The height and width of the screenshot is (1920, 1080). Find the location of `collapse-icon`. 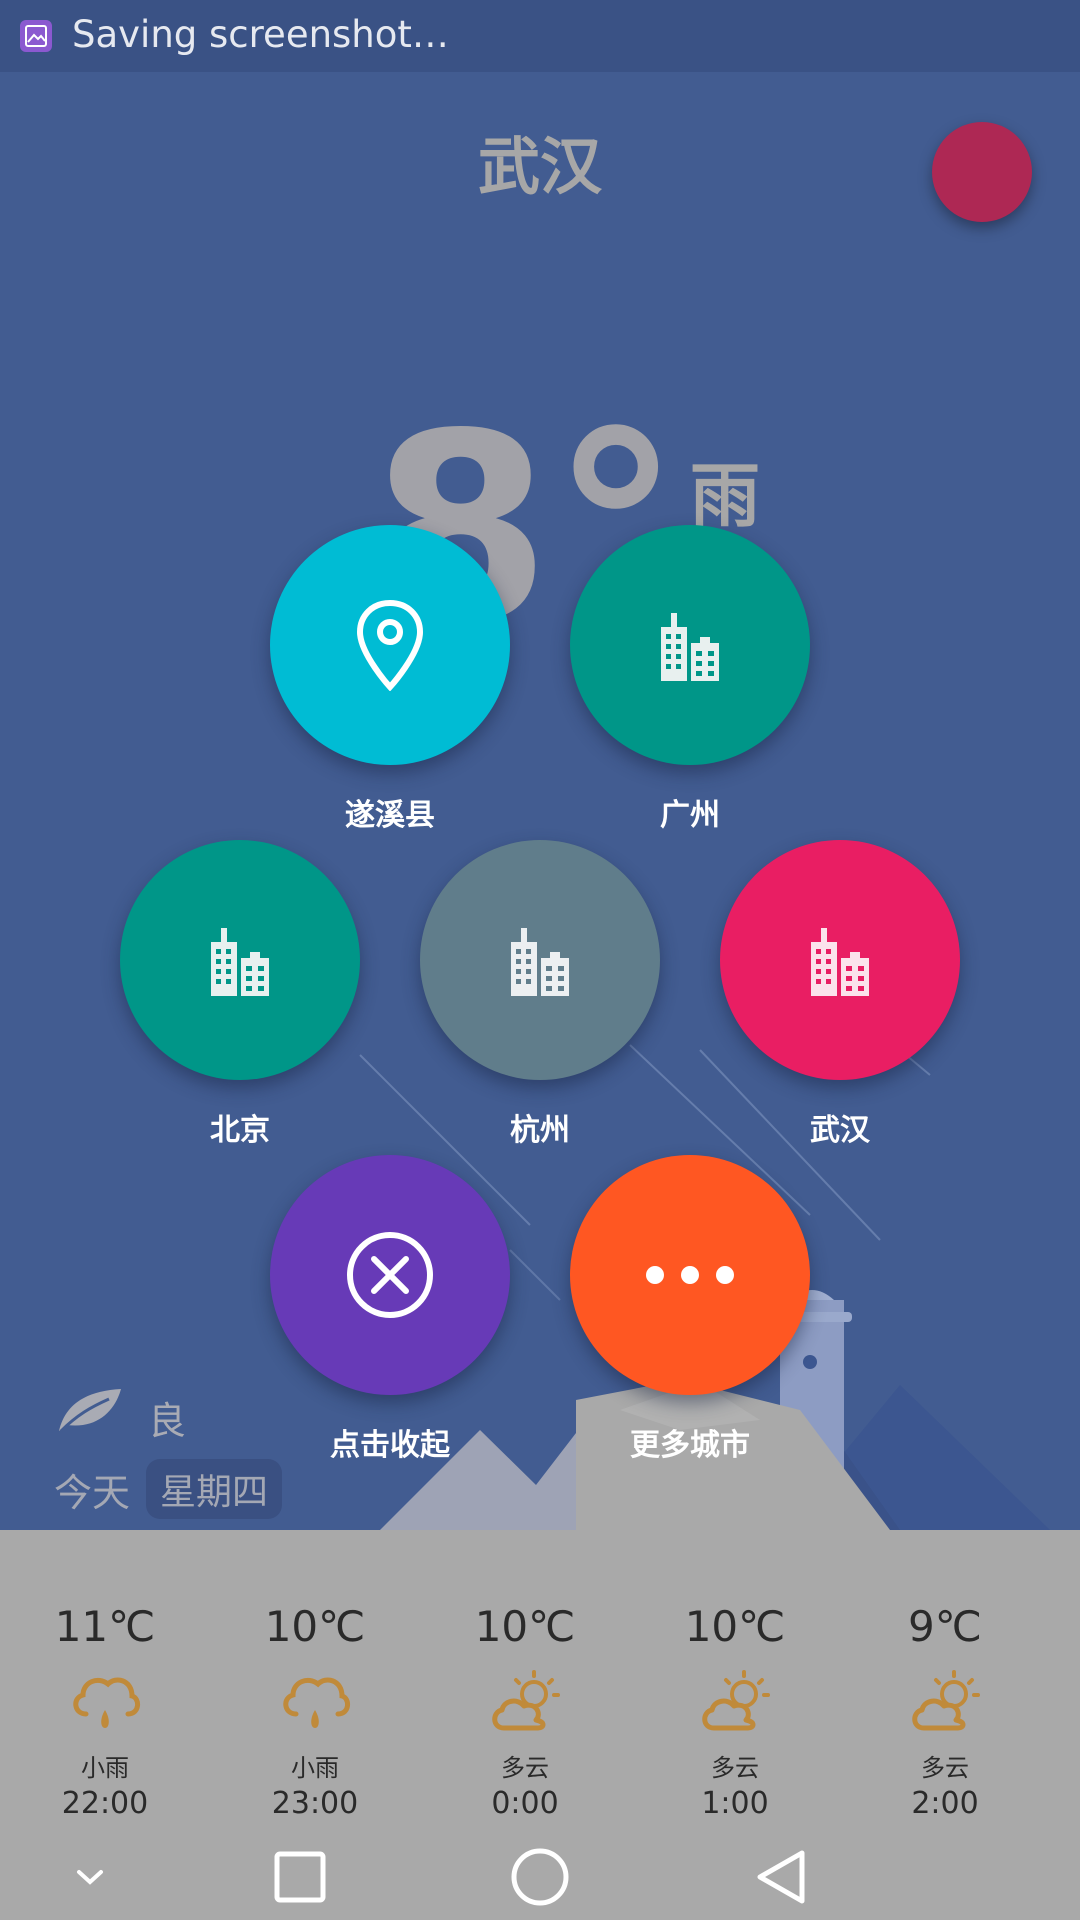

collapse-icon is located at coordinates (90, 1877).